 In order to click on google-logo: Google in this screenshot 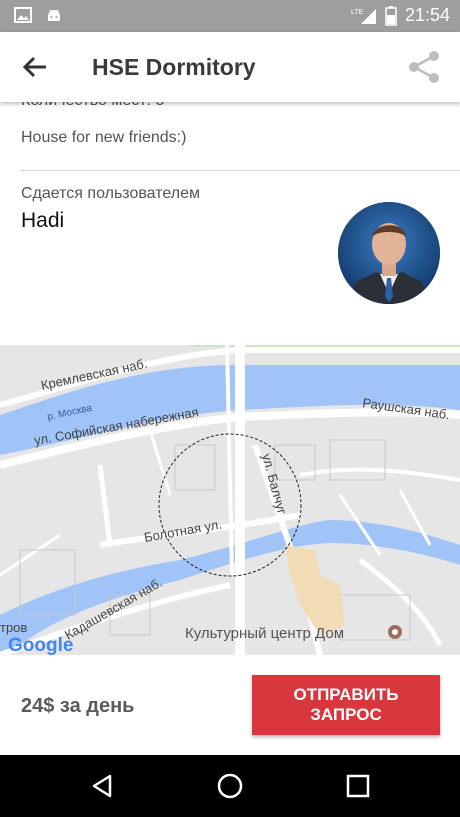, I will do `click(40, 645)`.